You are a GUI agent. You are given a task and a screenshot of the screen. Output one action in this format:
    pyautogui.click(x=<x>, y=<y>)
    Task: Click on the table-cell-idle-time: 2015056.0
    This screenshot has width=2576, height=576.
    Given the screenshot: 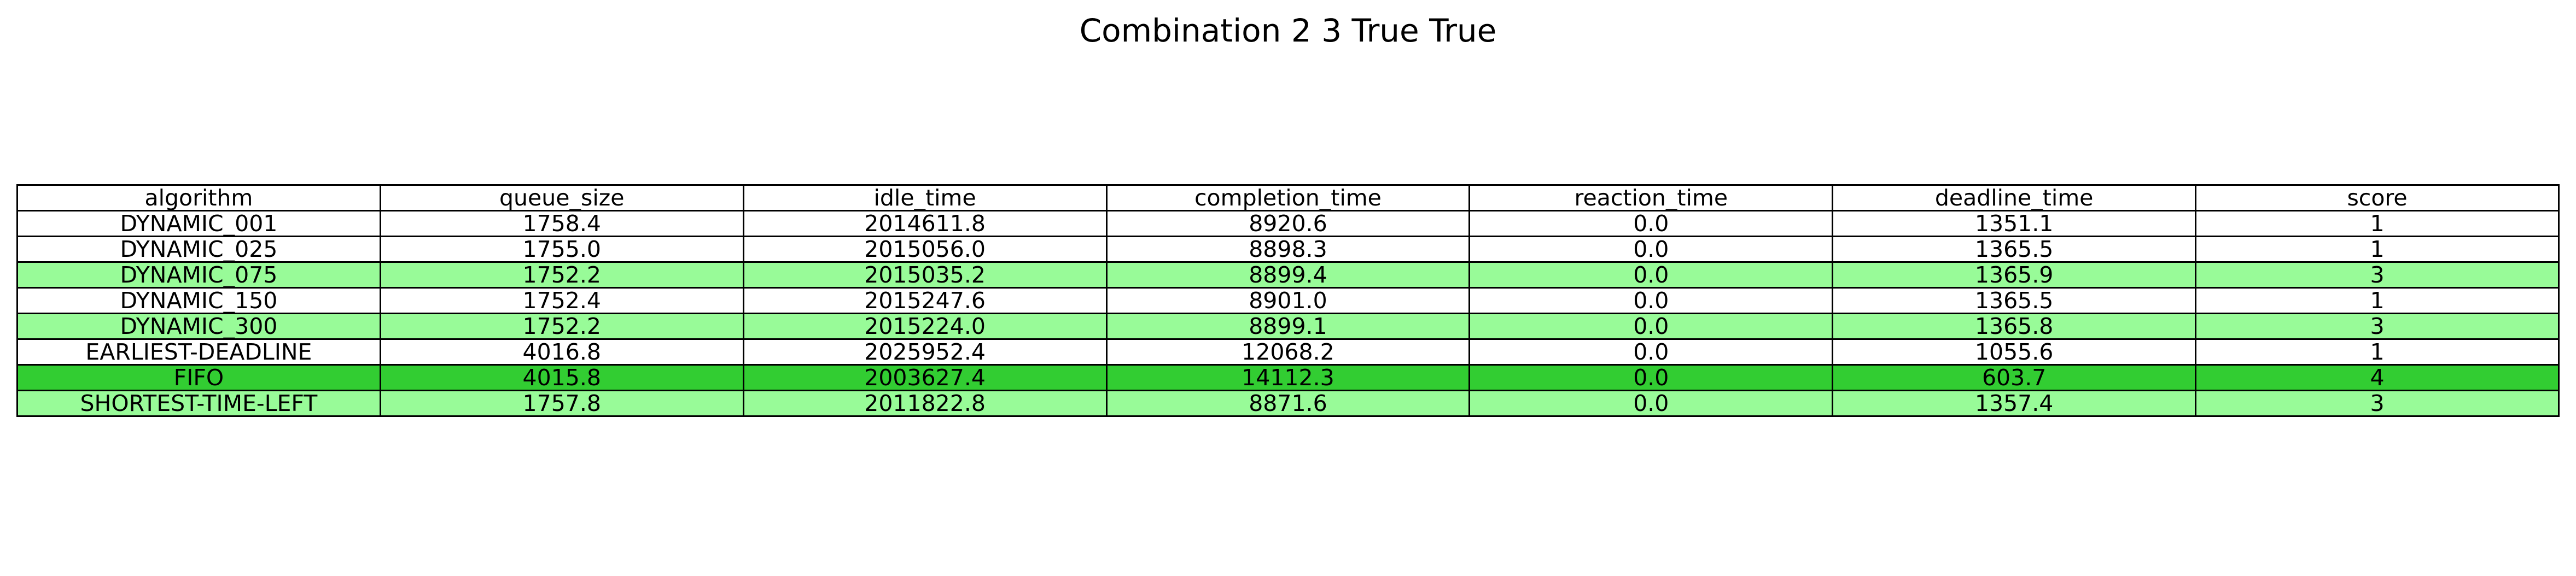 What is the action you would take?
    pyautogui.click(x=925, y=249)
    